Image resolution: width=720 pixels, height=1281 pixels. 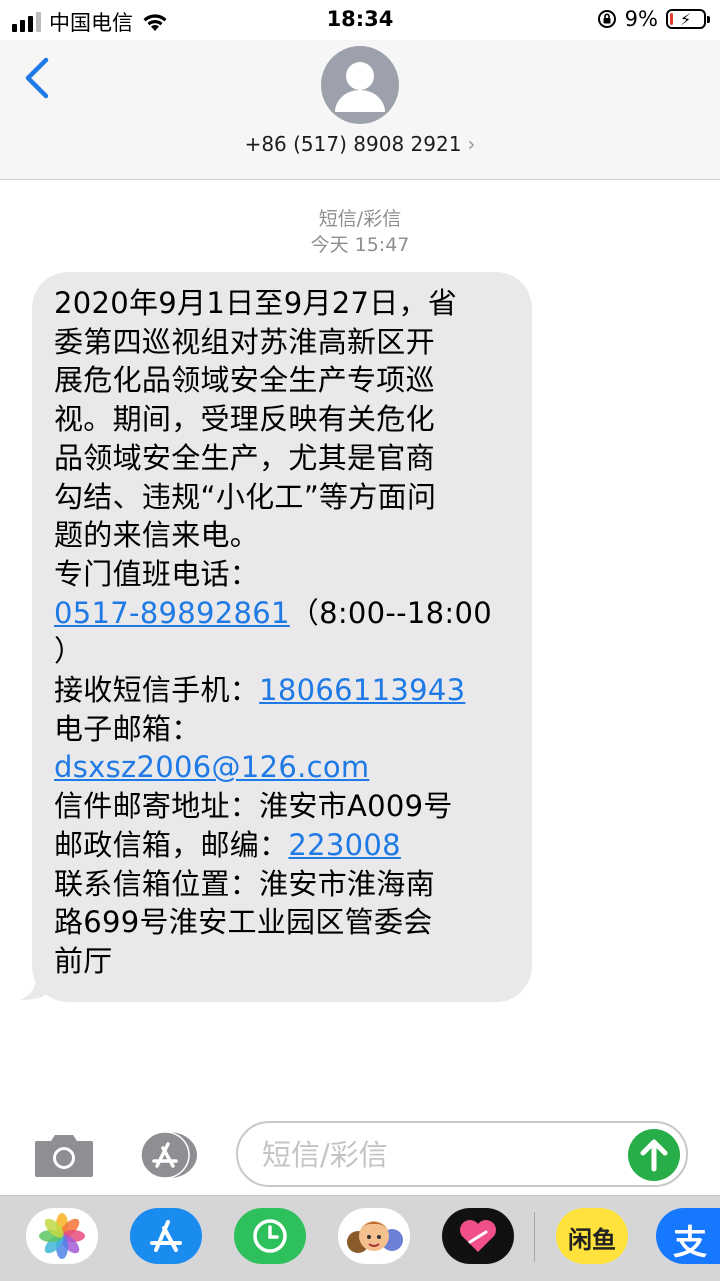 What do you see at coordinates (391, 612) in the screenshot?
I see `message-line-text: （8:00--18:00` at bounding box center [391, 612].